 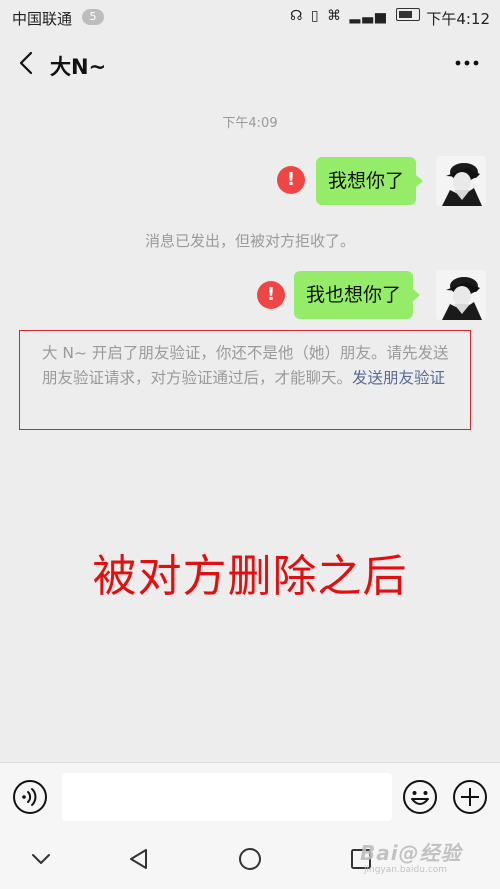 What do you see at coordinates (458, 19) in the screenshot?
I see `status-time: 下午4:12` at bounding box center [458, 19].